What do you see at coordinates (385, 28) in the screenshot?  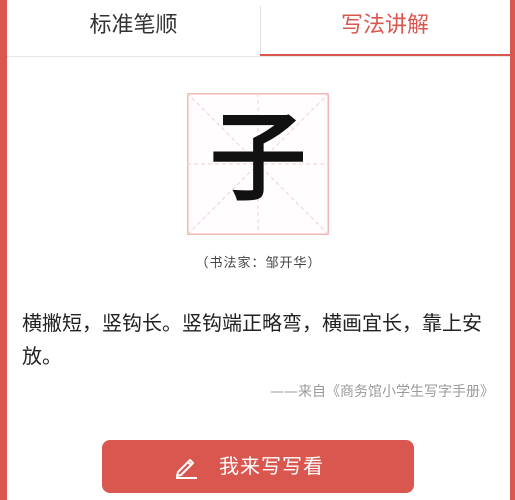 I see `tab-writing-explanation: 写法讲解` at bounding box center [385, 28].